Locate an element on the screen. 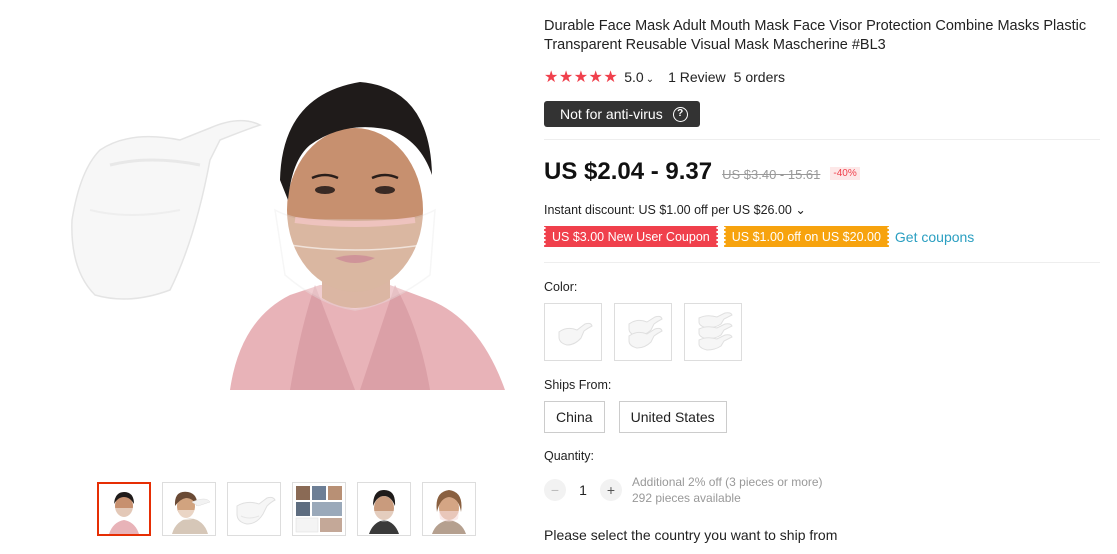  discount-badge: -40% is located at coordinates (845, 173).